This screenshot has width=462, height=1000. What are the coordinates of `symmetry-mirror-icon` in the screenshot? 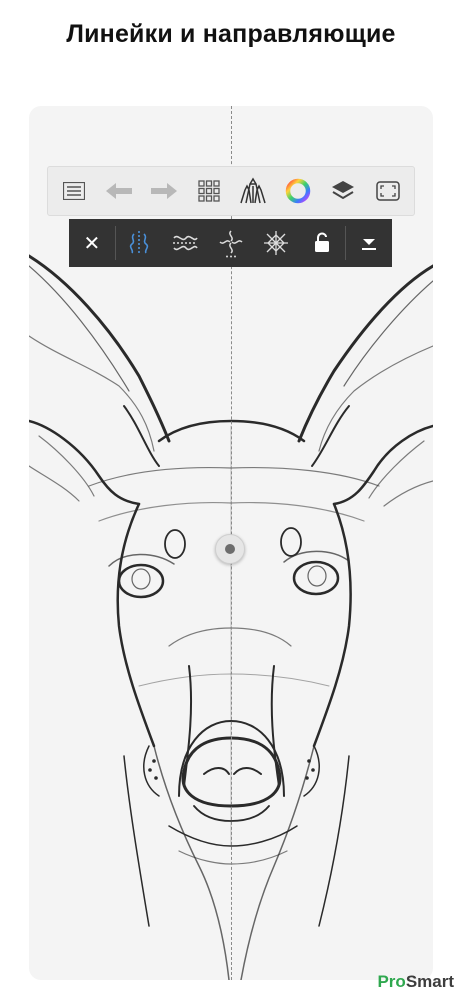 It's located at (139, 243).